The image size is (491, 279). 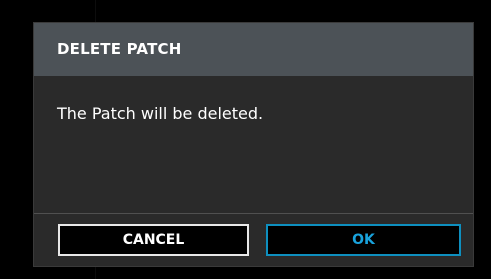 I want to click on cancel-button: CANCEL, so click(x=153, y=240).